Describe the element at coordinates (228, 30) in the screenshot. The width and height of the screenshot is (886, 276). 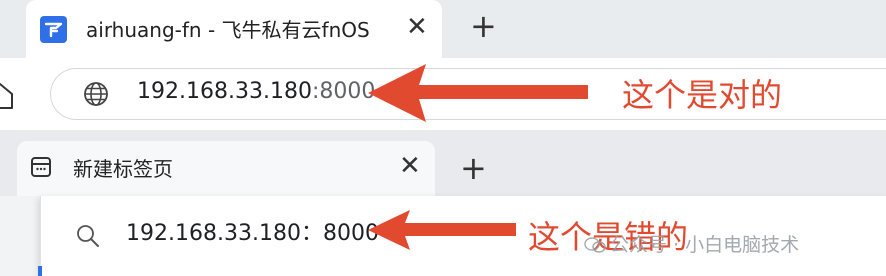
I see `tab-title: airhuang-fn - 飞牛私有云fnOS` at that location.